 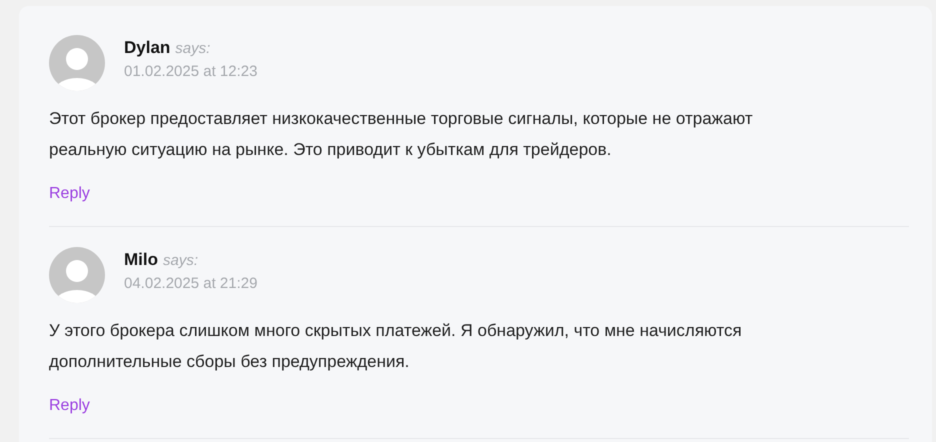 I want to click on comment-text: У этого брокера слишком много скрытых платежей. Я обнаружил, что мне начисляются дополнительные сборы без предупреждения., so click(x=395, y=346).